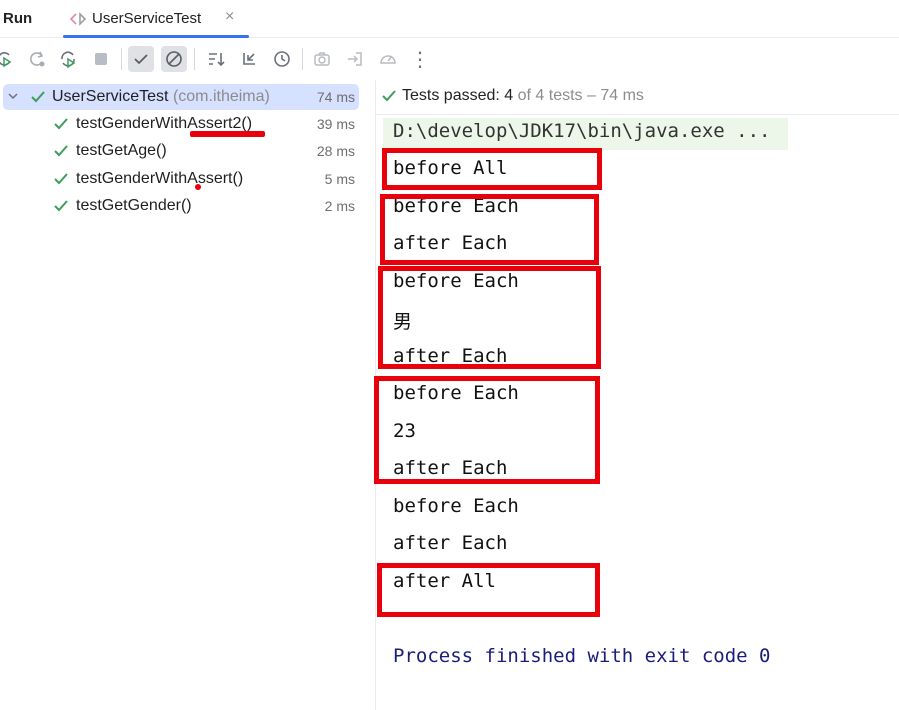  I want to click on console-process-exit: Process finished with exit code 0, so click(582, 656).